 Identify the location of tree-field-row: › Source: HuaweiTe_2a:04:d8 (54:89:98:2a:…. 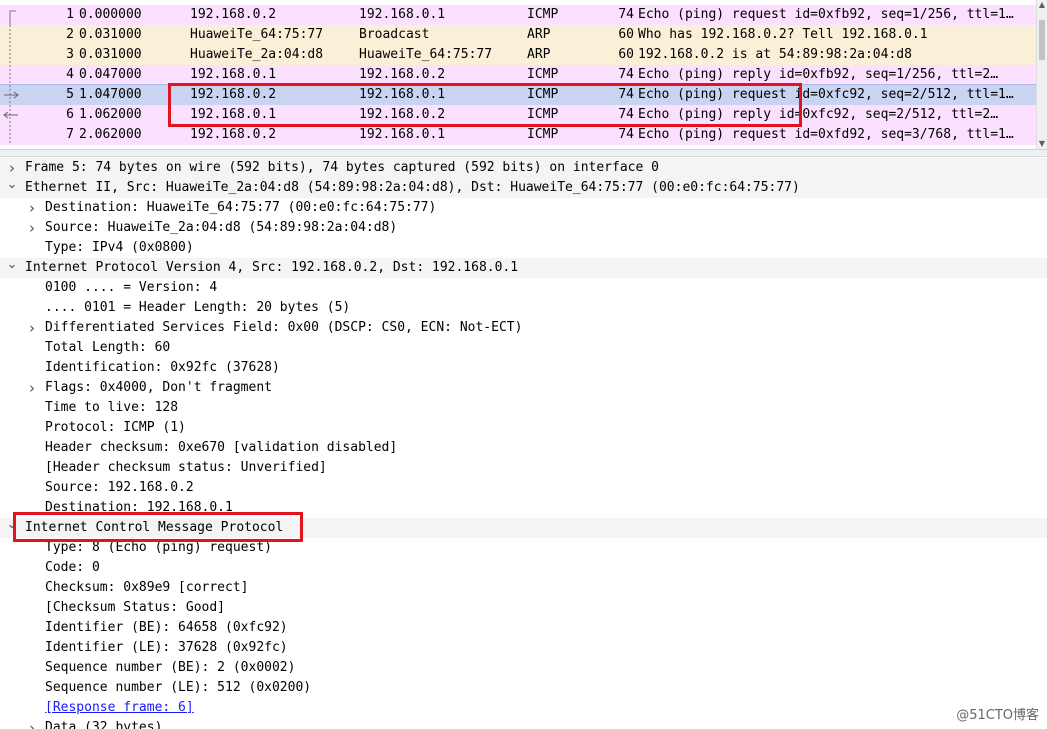
(523, 228).